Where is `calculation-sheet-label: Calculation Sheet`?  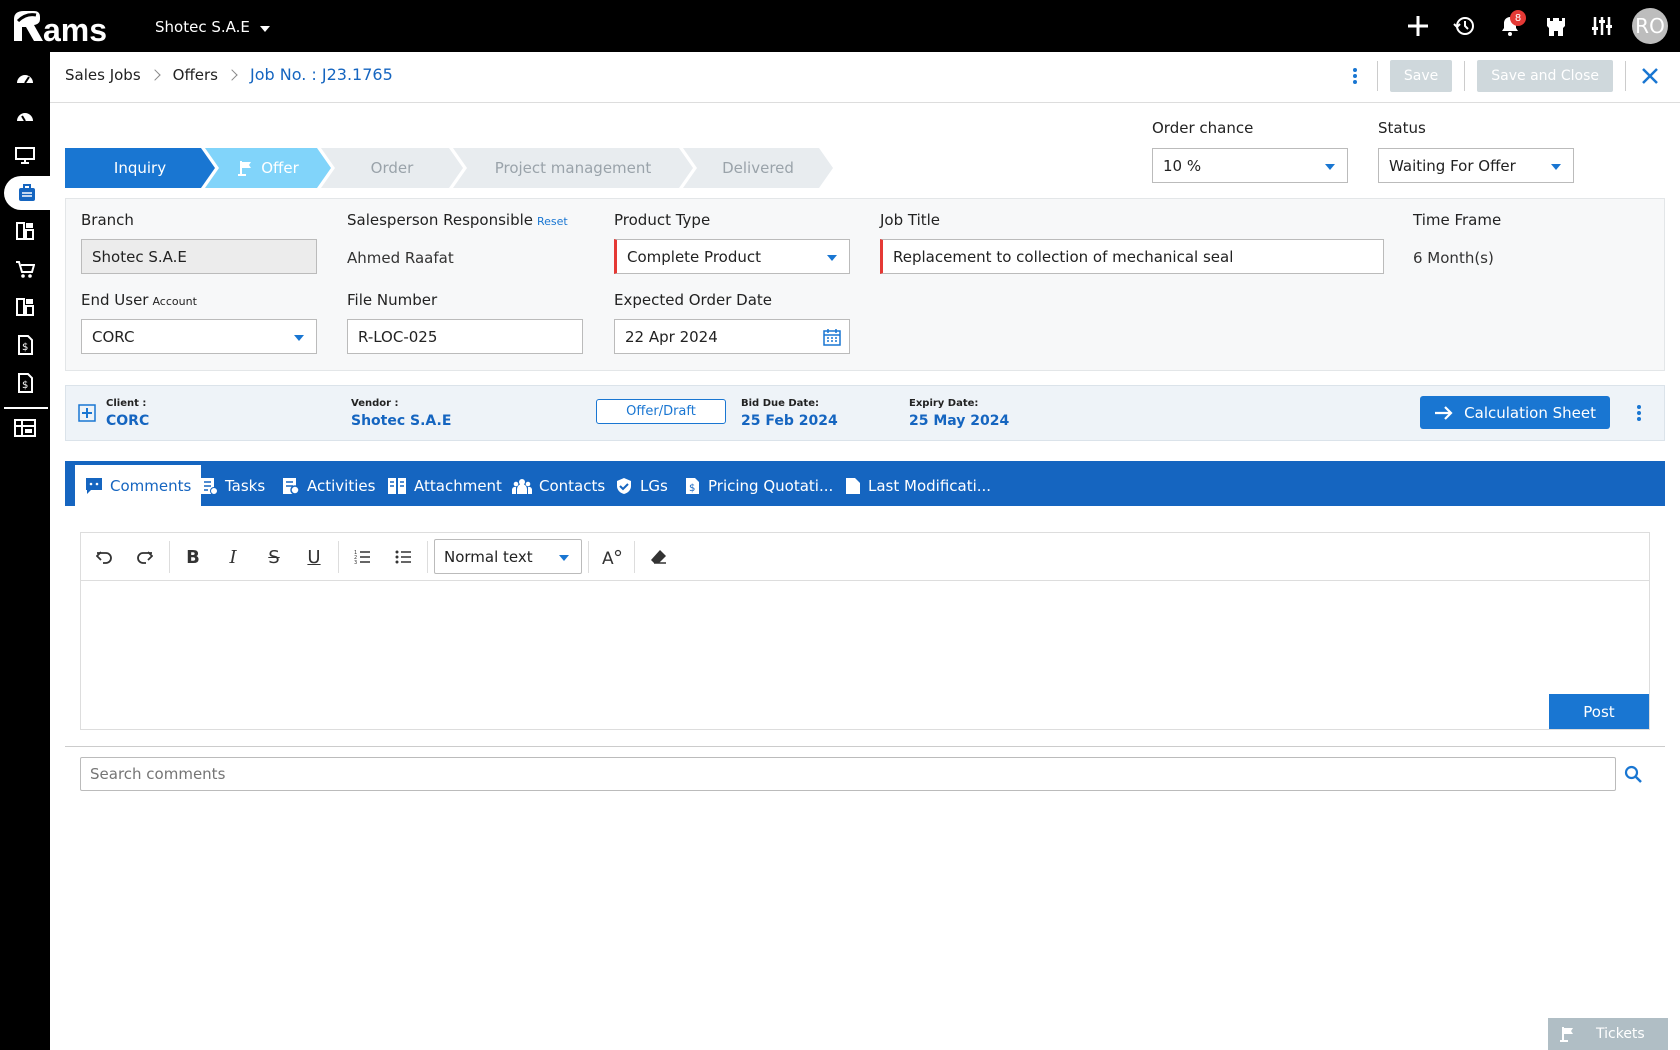 calculation-sheet-label: Calculation Sheet is located at coordinates (1530, 412).